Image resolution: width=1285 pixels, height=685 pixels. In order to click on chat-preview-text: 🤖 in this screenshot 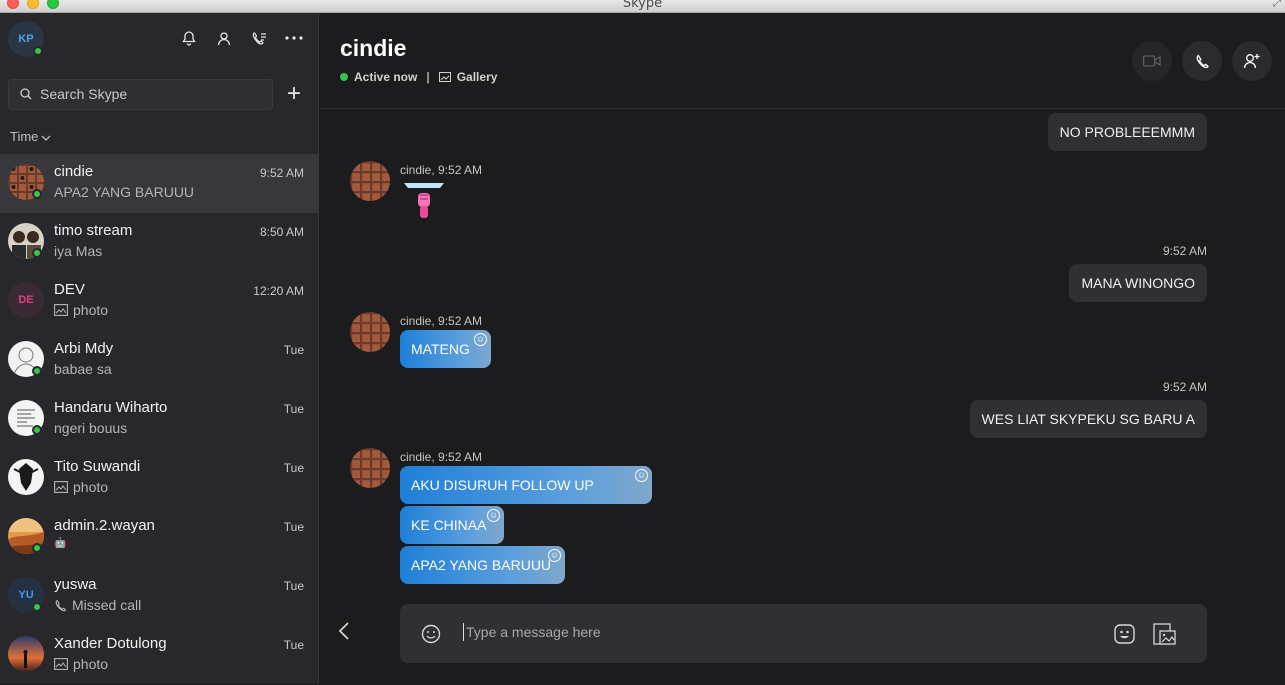, I will do `click(60, 543)`.